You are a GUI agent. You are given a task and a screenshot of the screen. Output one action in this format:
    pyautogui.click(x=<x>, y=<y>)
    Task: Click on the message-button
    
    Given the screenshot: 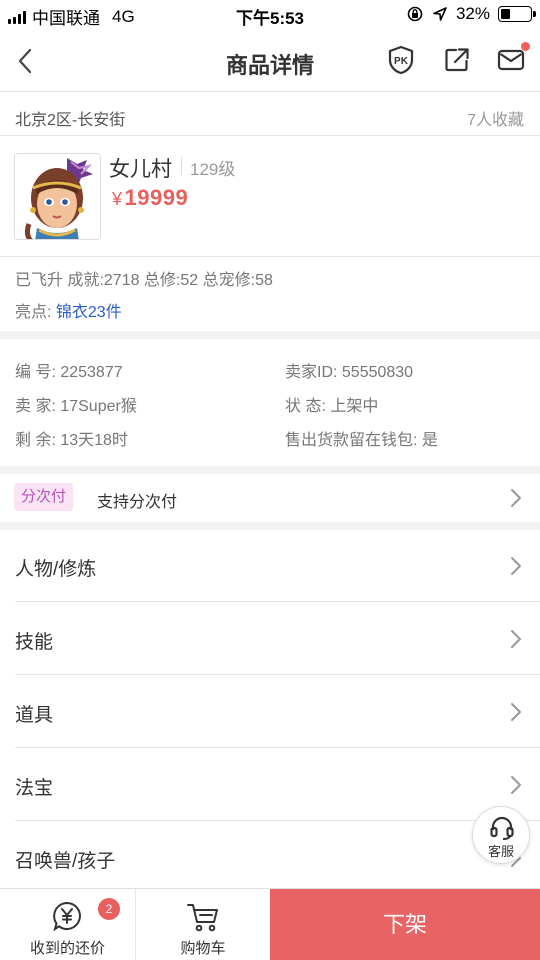 What is the action you would take?
    pyautogui.click(x=513, y=58)
    